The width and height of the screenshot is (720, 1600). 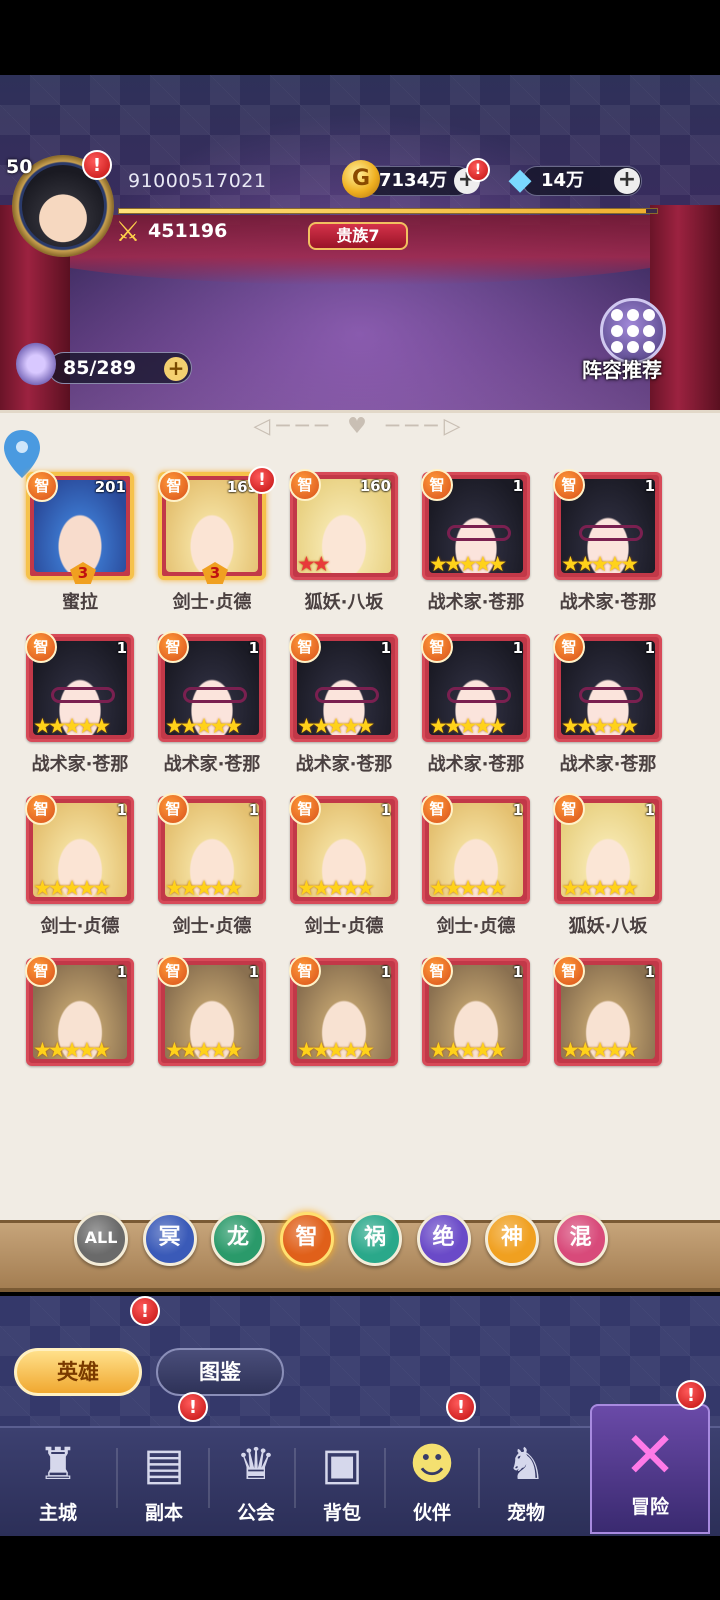 What do you see at coordinates (145, 1311) in the screenshot?
I see `hero-tab-alert-badge: !` at bounding box center [145, 1311].